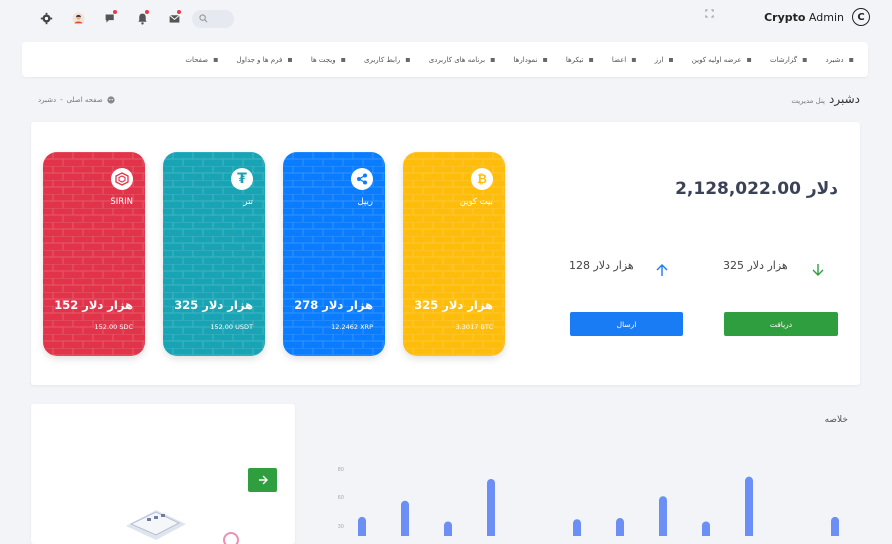 This screenshot has height=544, width=892. What do you see at coordinates (46, 18) in the screenshot?
I see `settings-icon` at bounding box center [46, 18].